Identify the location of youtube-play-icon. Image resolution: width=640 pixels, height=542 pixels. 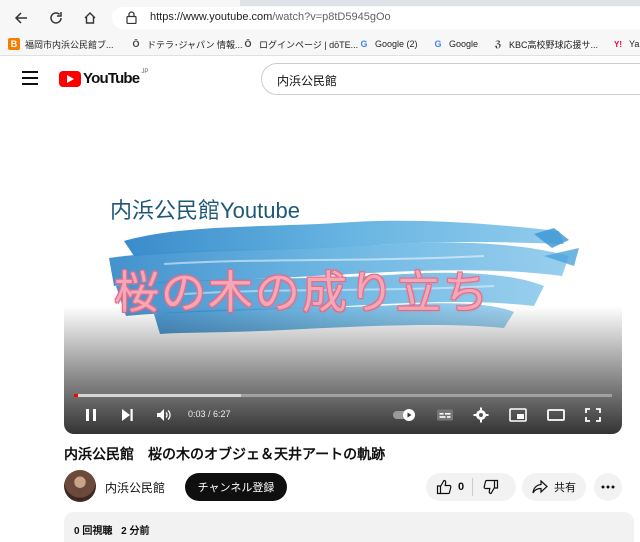
(70, 78).